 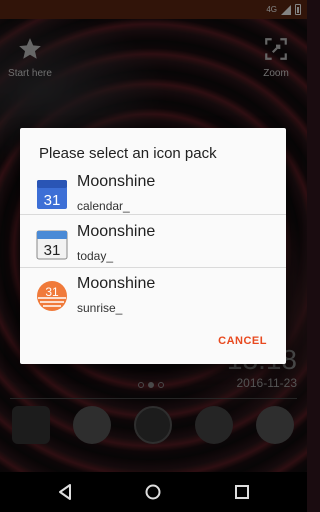 What do you see at coordinates (66, 492) in the screenshot?
I see `back-icon` at bounding box center [66, 492].